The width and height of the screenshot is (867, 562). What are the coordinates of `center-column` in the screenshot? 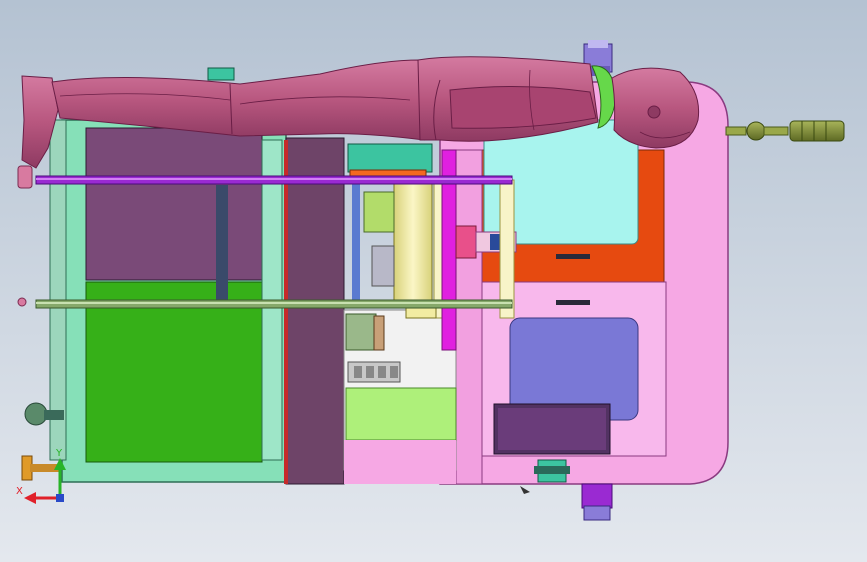 It's located at (315, 311).